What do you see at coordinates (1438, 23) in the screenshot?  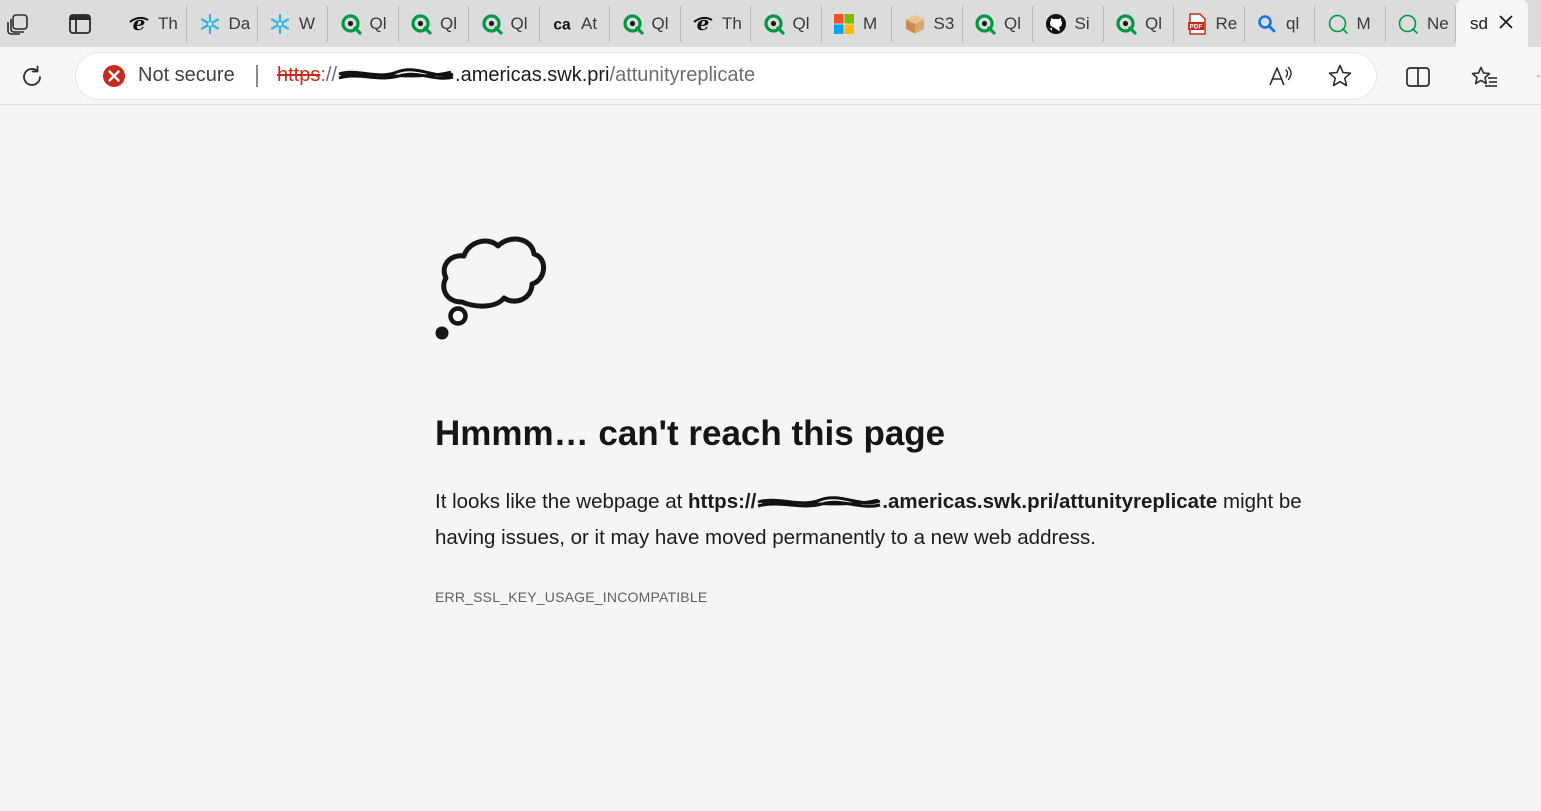 I see `tab-label: Ne` at bounding box center [1438, 23].